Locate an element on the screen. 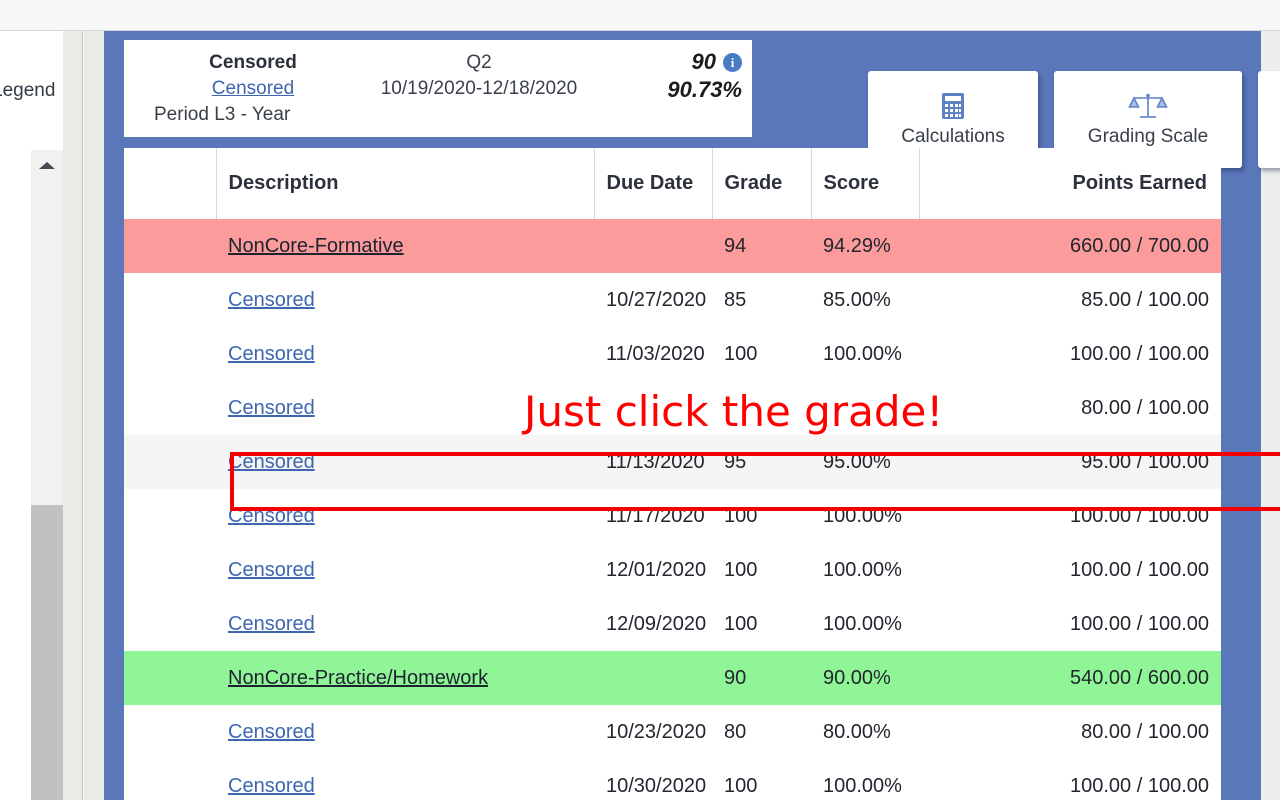  grading-scale-label: Grading Scale is located at coordinates (1148, 136).